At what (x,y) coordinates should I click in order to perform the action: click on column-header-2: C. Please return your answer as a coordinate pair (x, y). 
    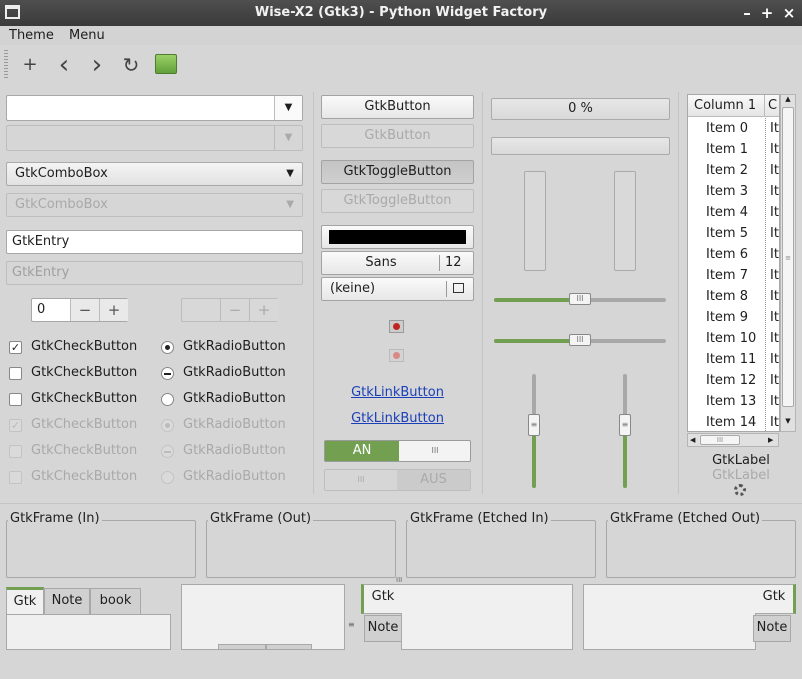
    Looking at the image, I should click on (772, 106).